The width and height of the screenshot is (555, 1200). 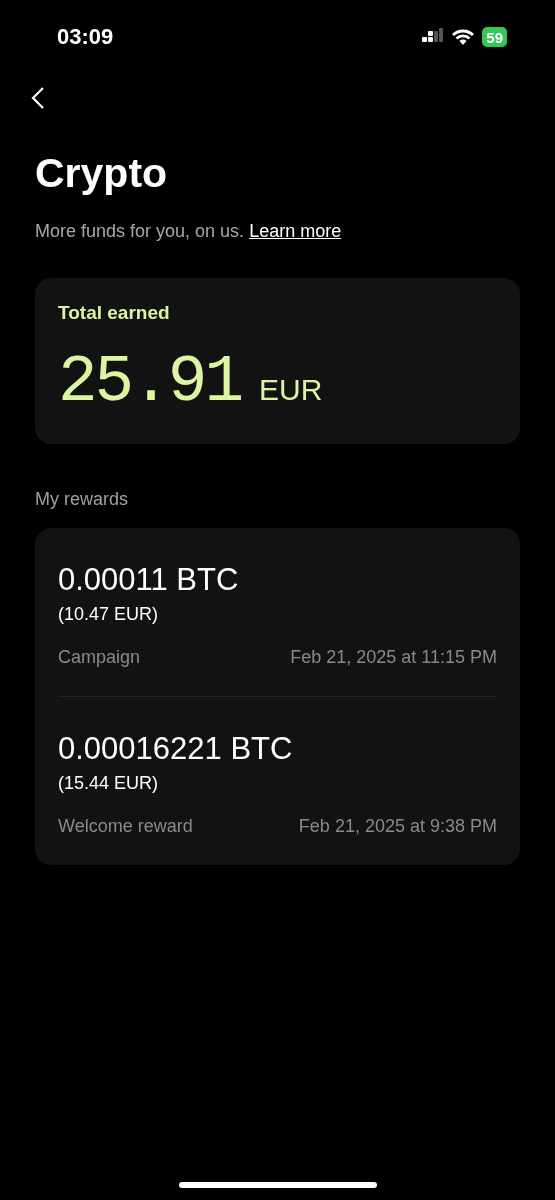 I want to click on reward-amount: 0.00011 BTC, so click(x=149, y=580).